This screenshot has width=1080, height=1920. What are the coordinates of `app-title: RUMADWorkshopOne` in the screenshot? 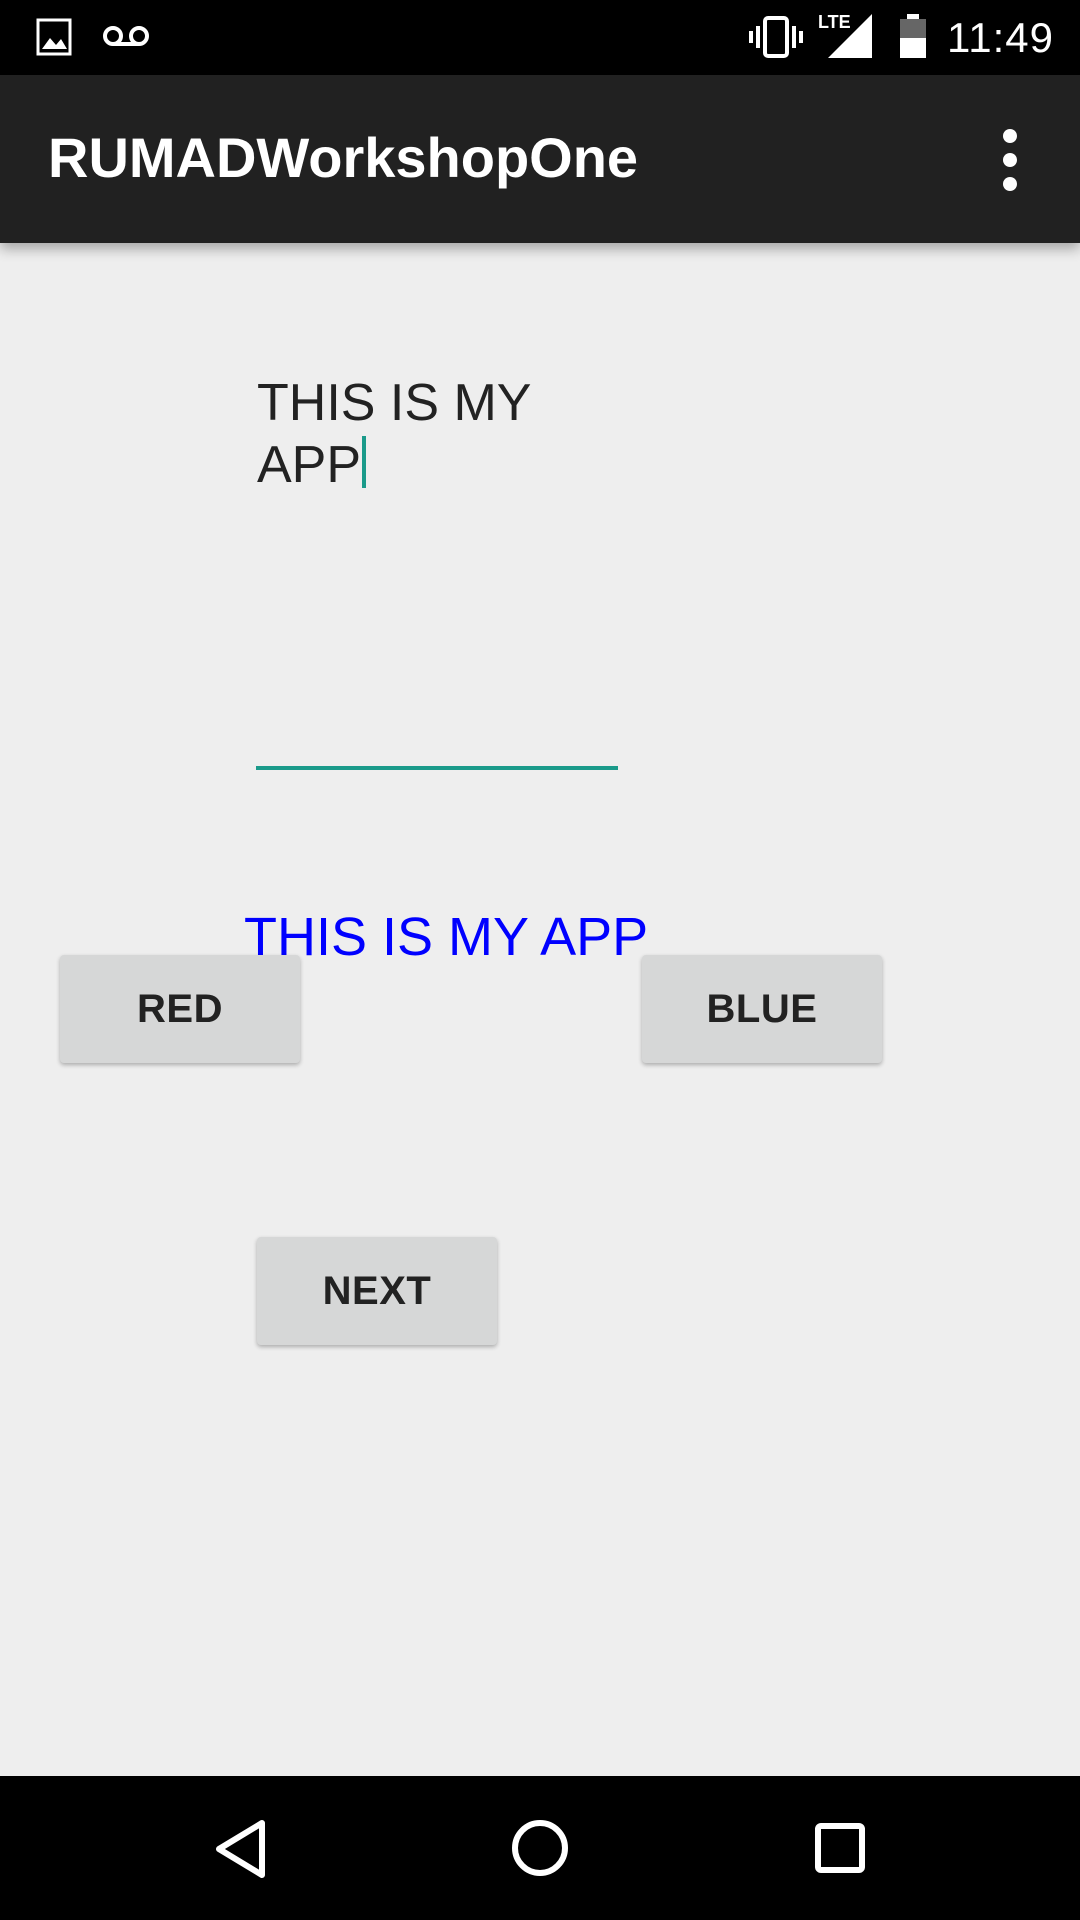 It's located at (343, 157).